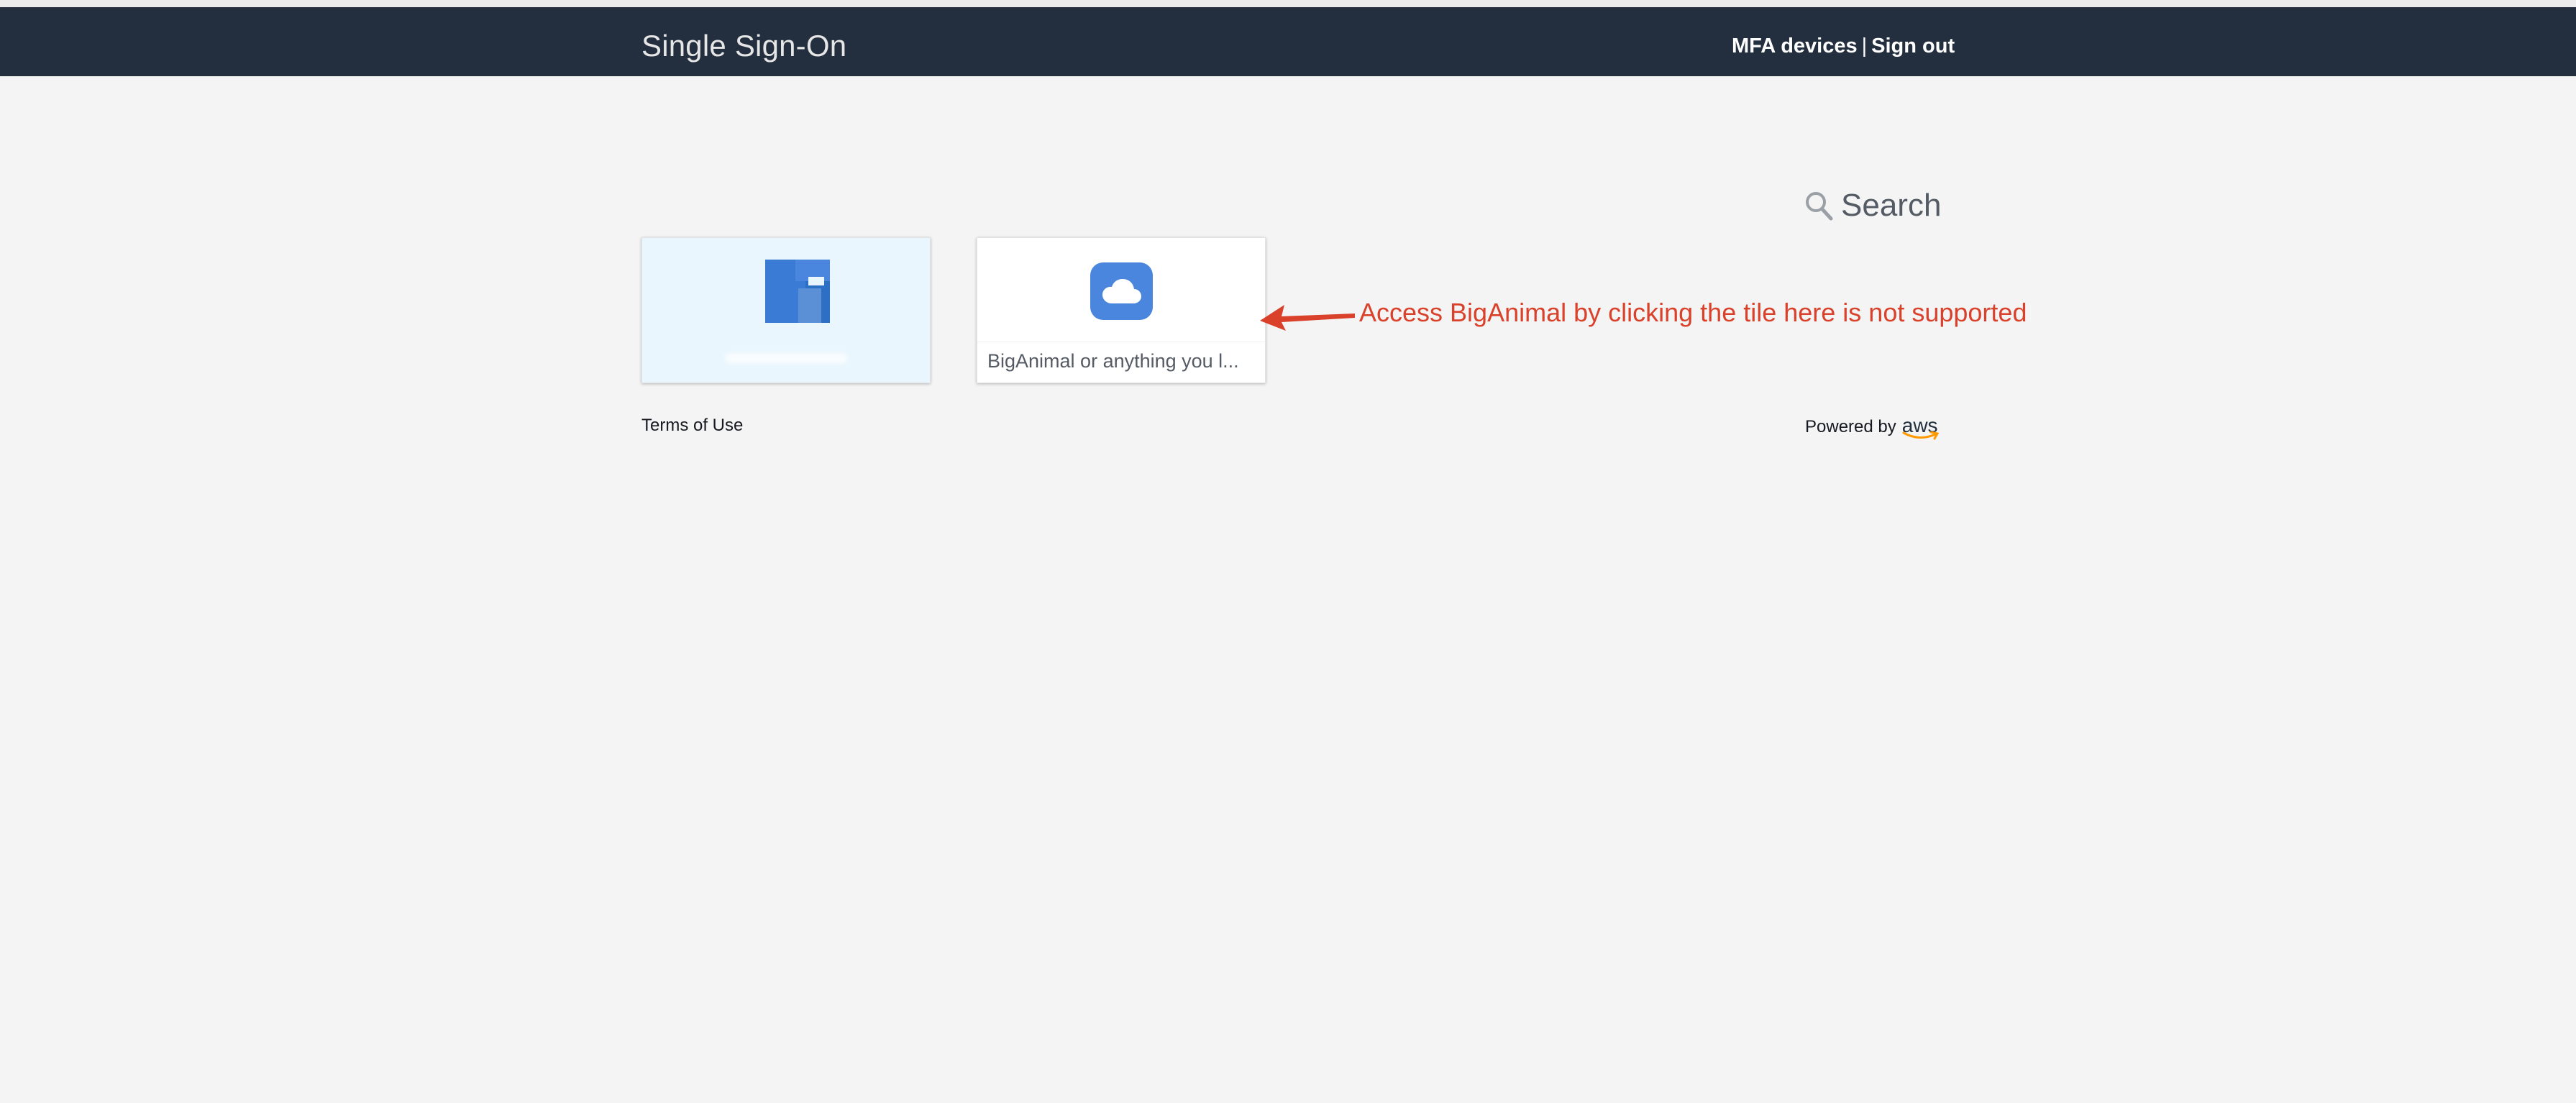  I want to click on terms-of-use-link: Terms of Use, so click(692, 426).